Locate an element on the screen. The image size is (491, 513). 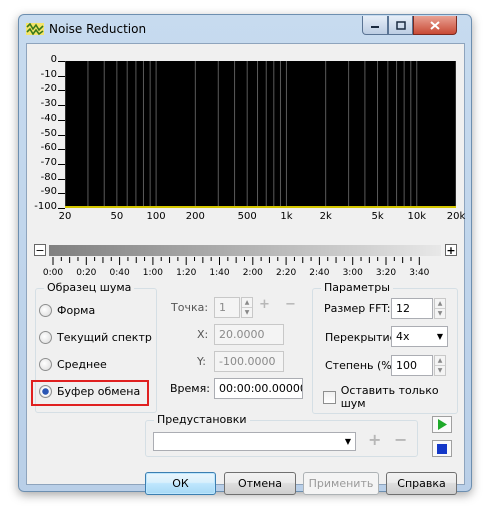
x-axis-label: 100 is located at coordinates (156, 216).